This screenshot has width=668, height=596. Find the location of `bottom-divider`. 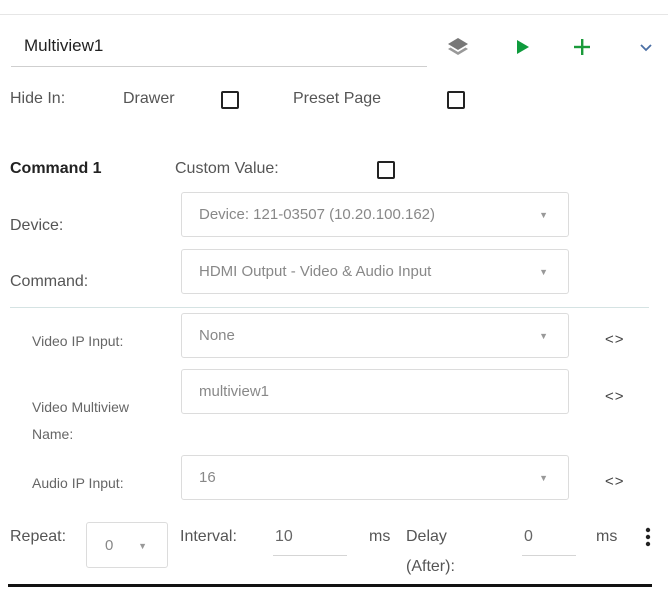

bottom-divider is located at coordinates (330, 585).